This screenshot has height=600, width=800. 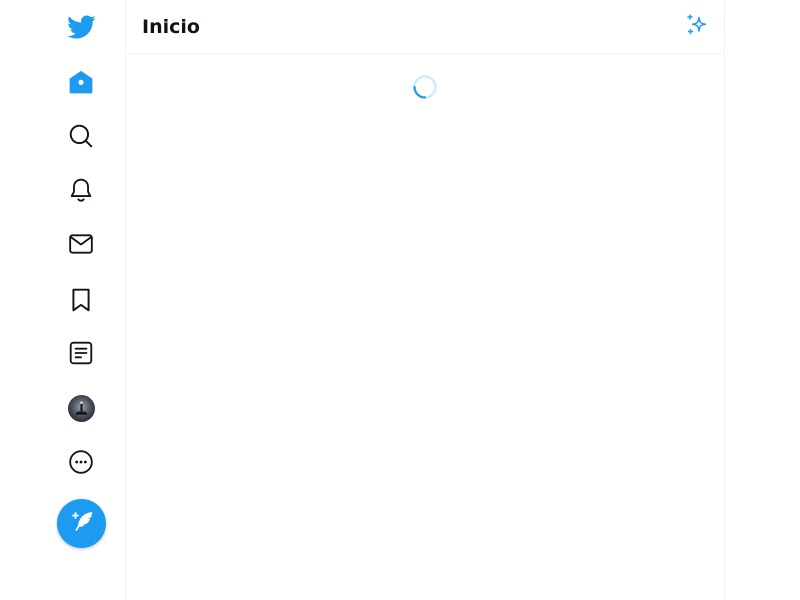 I want to click on nav-item-bookmarks, so click(x=81, y=300).